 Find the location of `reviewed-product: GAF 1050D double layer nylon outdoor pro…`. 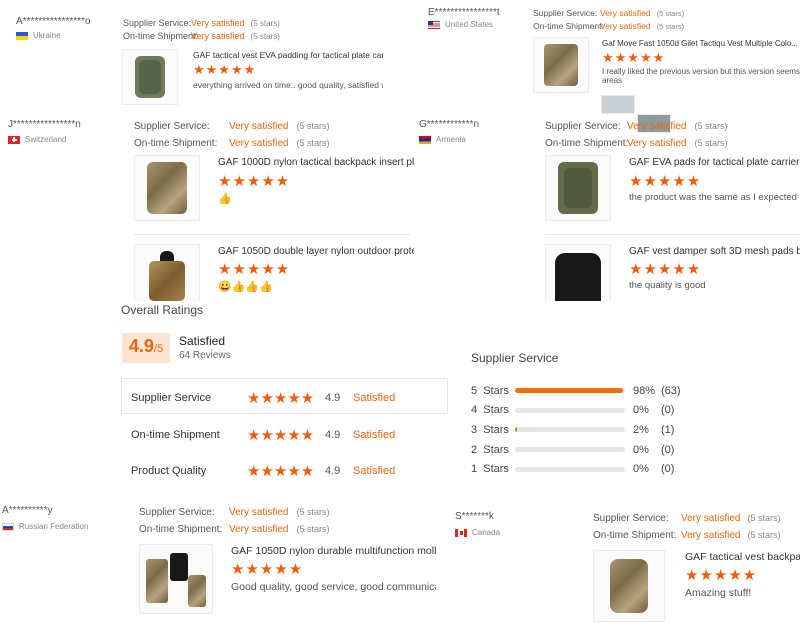

reviewed-product: GAF 1050D double layer nylon outdoor pro… is located at coordinates (274, 272).